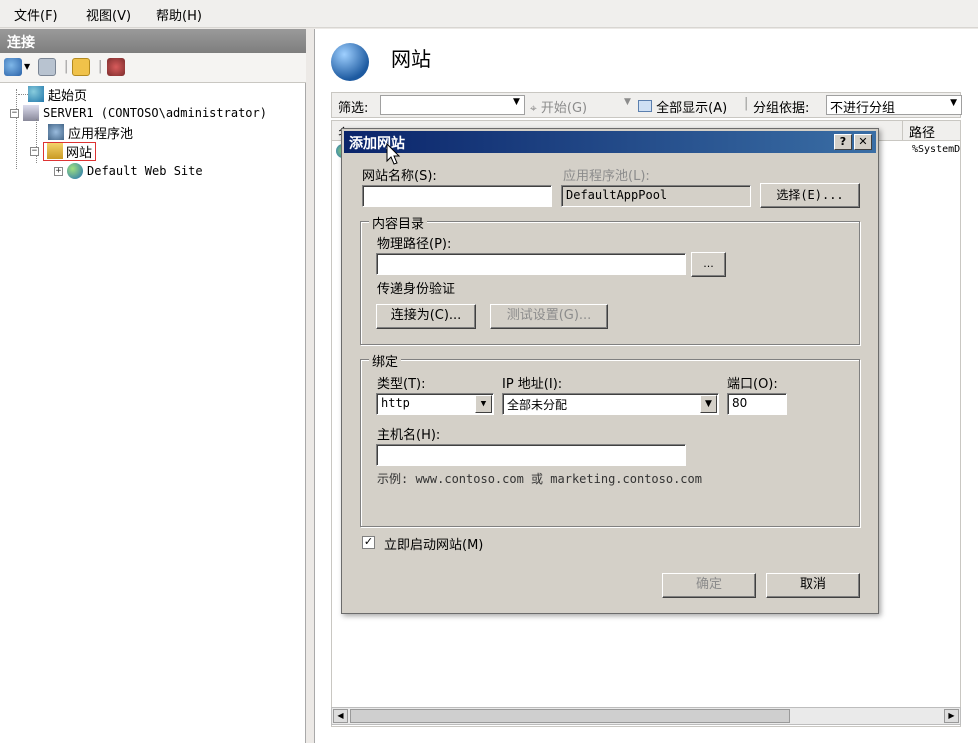  I want to click on filter-bar: 筛选: ▼ ⌖ 开始(G) ▼ 全部显示(A) | 分组依据: 不进行分组 ▼, so click(646, 105).